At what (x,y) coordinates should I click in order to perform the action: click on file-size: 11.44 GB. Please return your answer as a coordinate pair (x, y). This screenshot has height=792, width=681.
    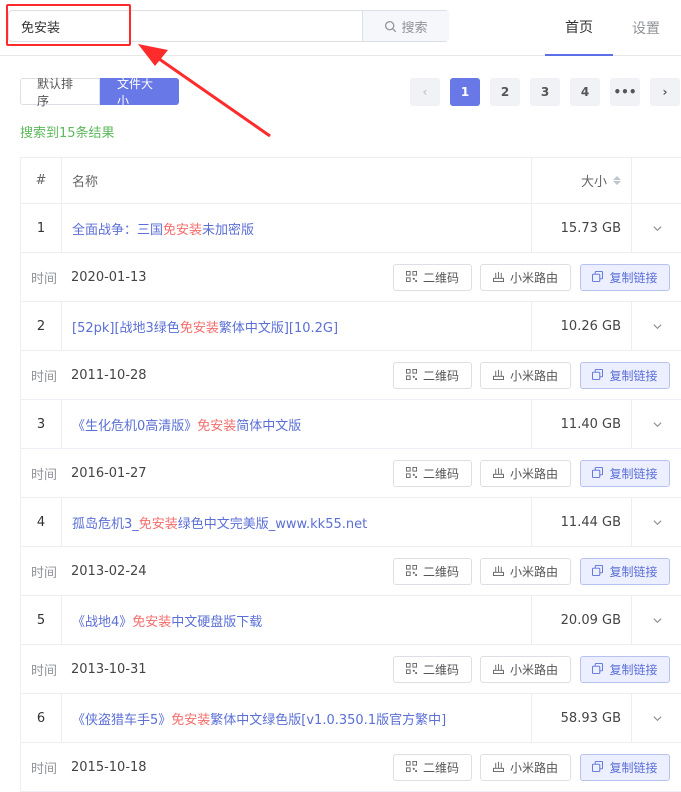
    Looking at the image, I should click on (582, 522).